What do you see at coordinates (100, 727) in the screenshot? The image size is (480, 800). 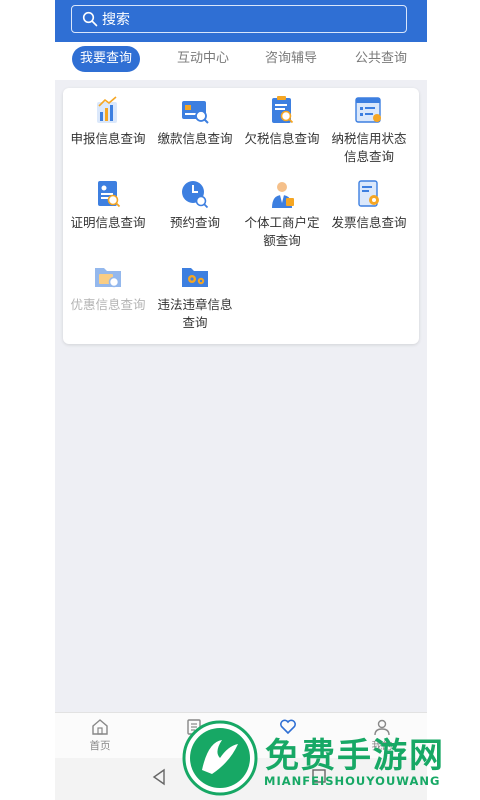 I see `home-icon` at bounding box center [100, 727].